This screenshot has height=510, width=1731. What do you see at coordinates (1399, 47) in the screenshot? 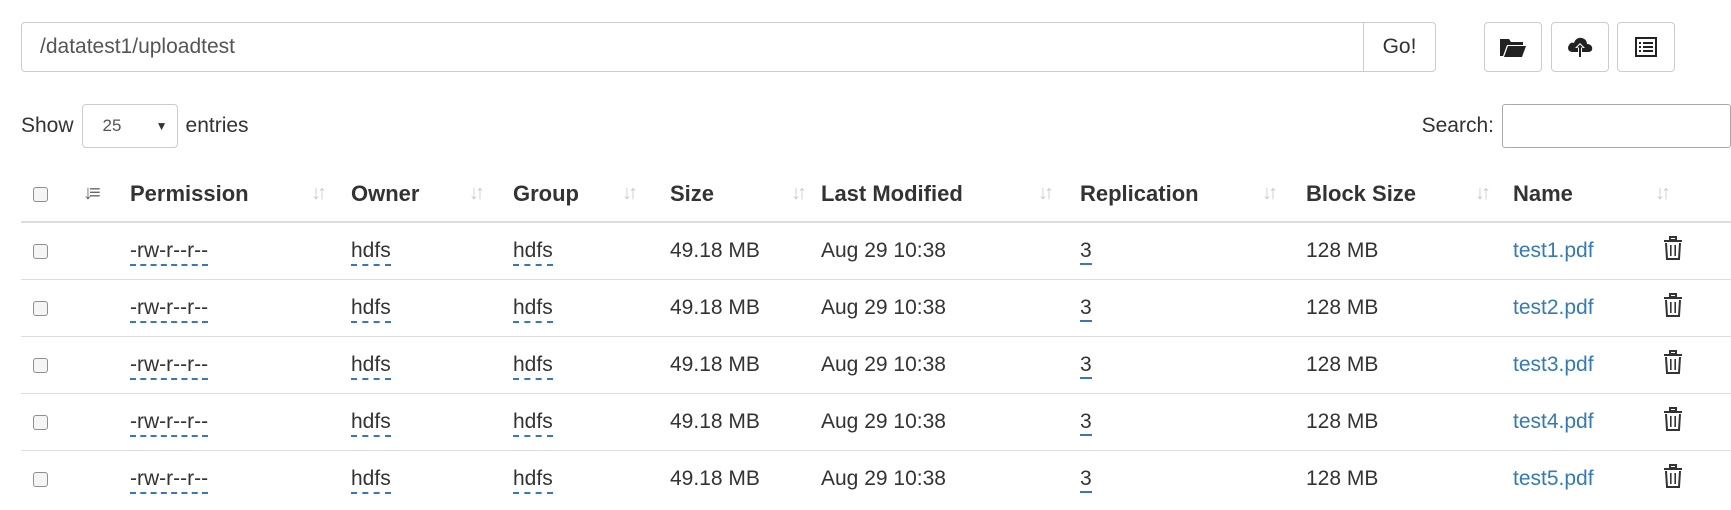
I see `go-button: Go!` at bounding box center [1399, 47].